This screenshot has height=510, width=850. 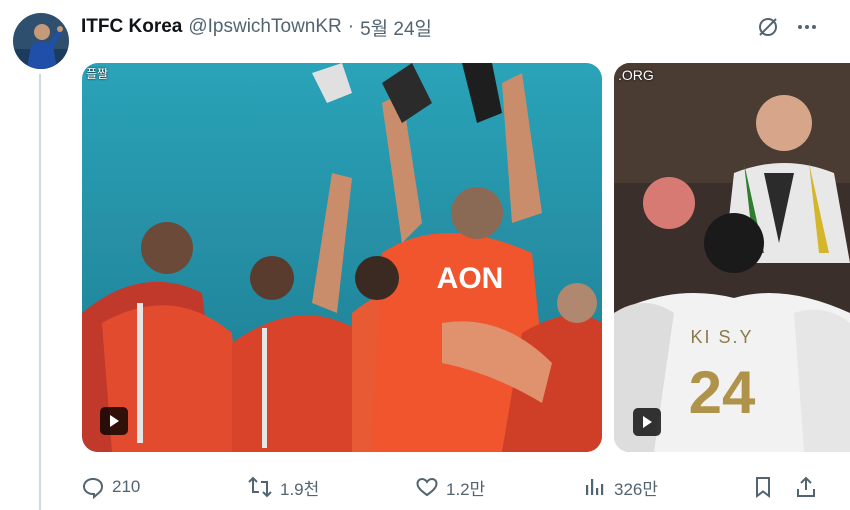 I want to click on tweet-header: ITFC Korea @IpswichTownKR · 5월 24일, so click(x=256, y=27).